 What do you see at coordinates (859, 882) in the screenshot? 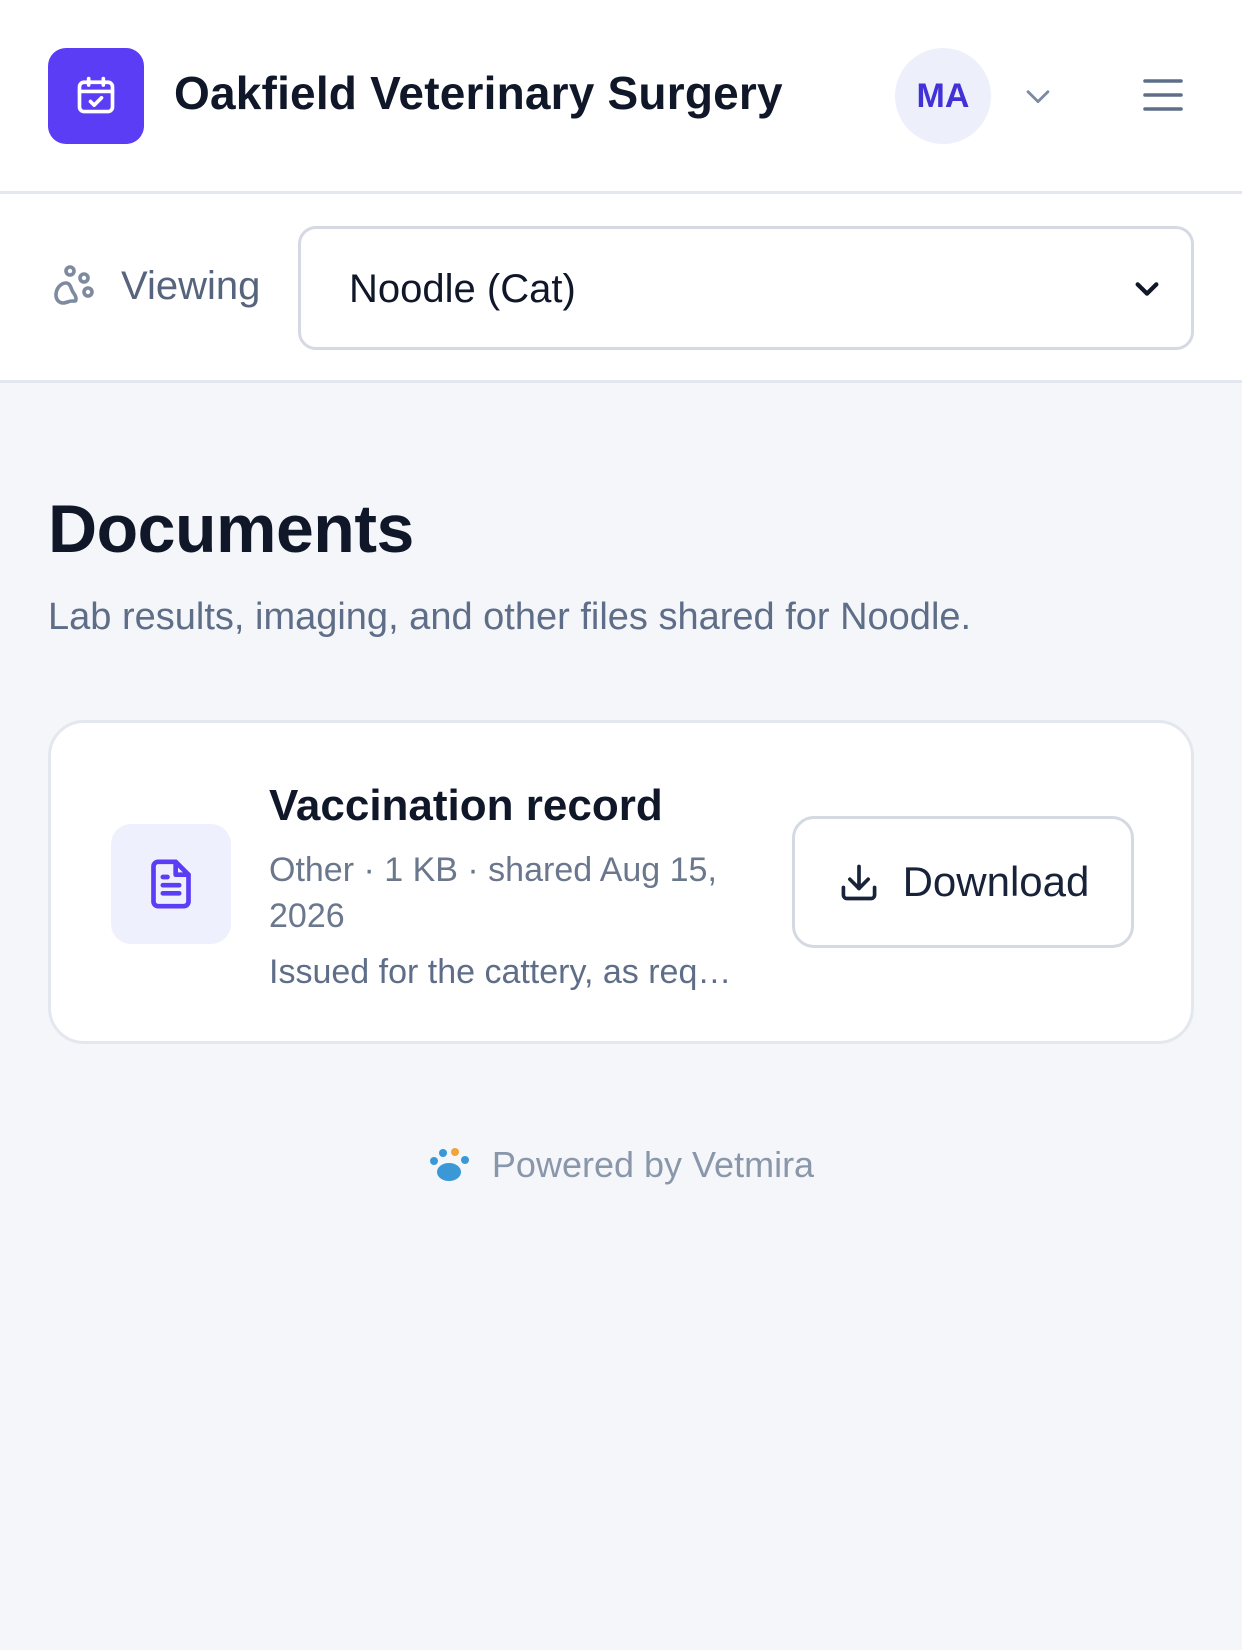
I see `download-icon` at bounding box center [859, 882].